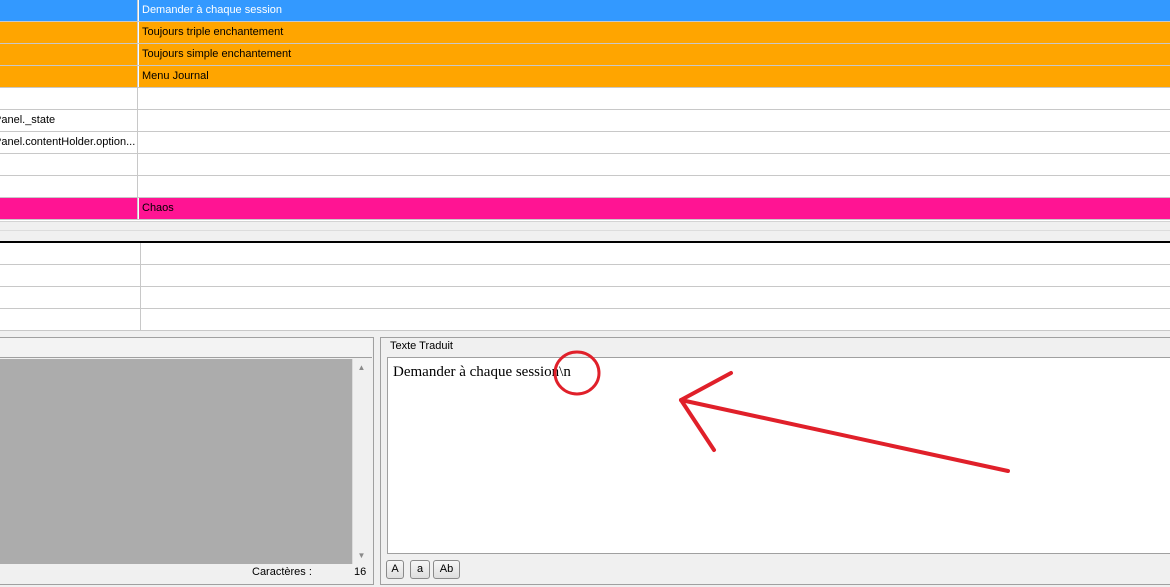  I want to click on table-row: Demander à chaque session, so click(585, 11).